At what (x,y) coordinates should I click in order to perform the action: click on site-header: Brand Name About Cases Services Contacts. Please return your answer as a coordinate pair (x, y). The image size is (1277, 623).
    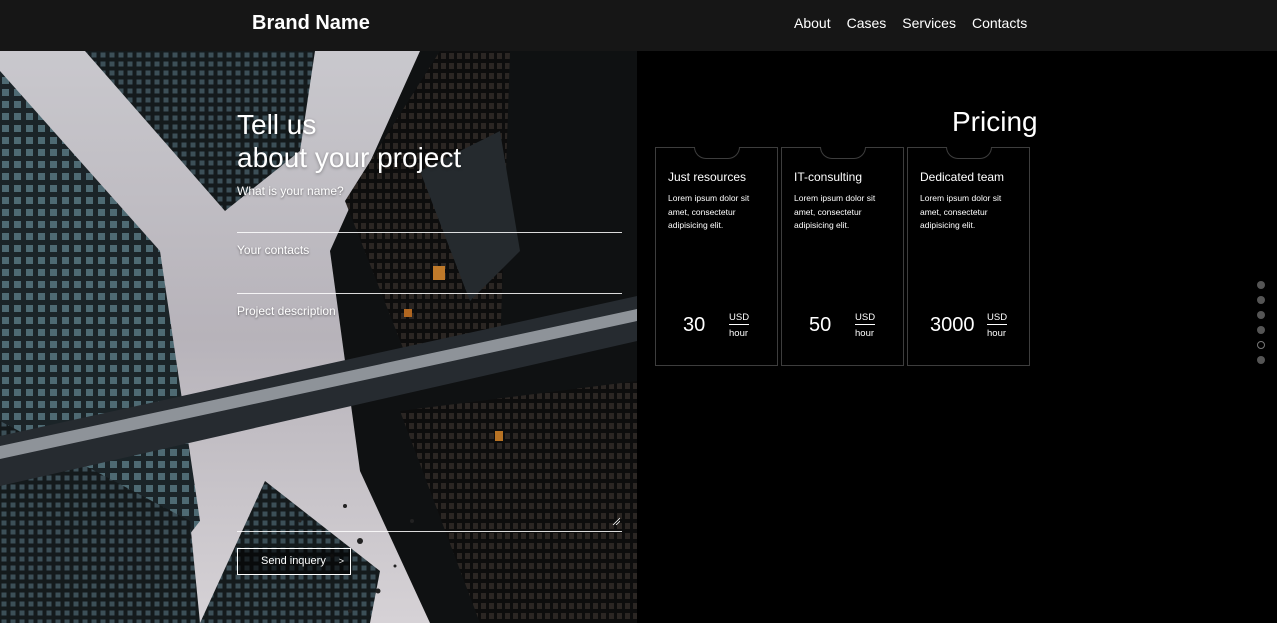
    Looking at the image, I should click on (638, 25).